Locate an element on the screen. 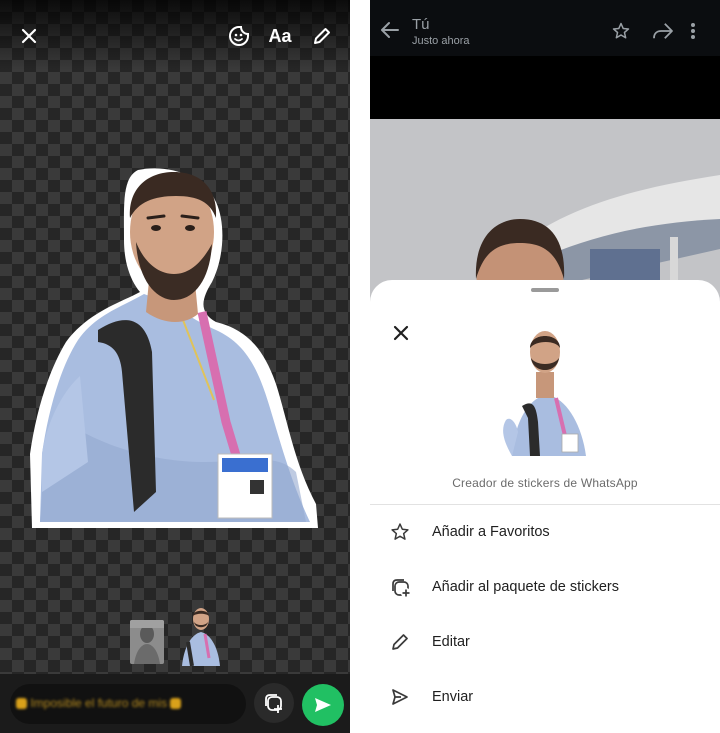 The height and width of the screenshot is (733, 720). forward-icon is located at coordinates (663, 33).